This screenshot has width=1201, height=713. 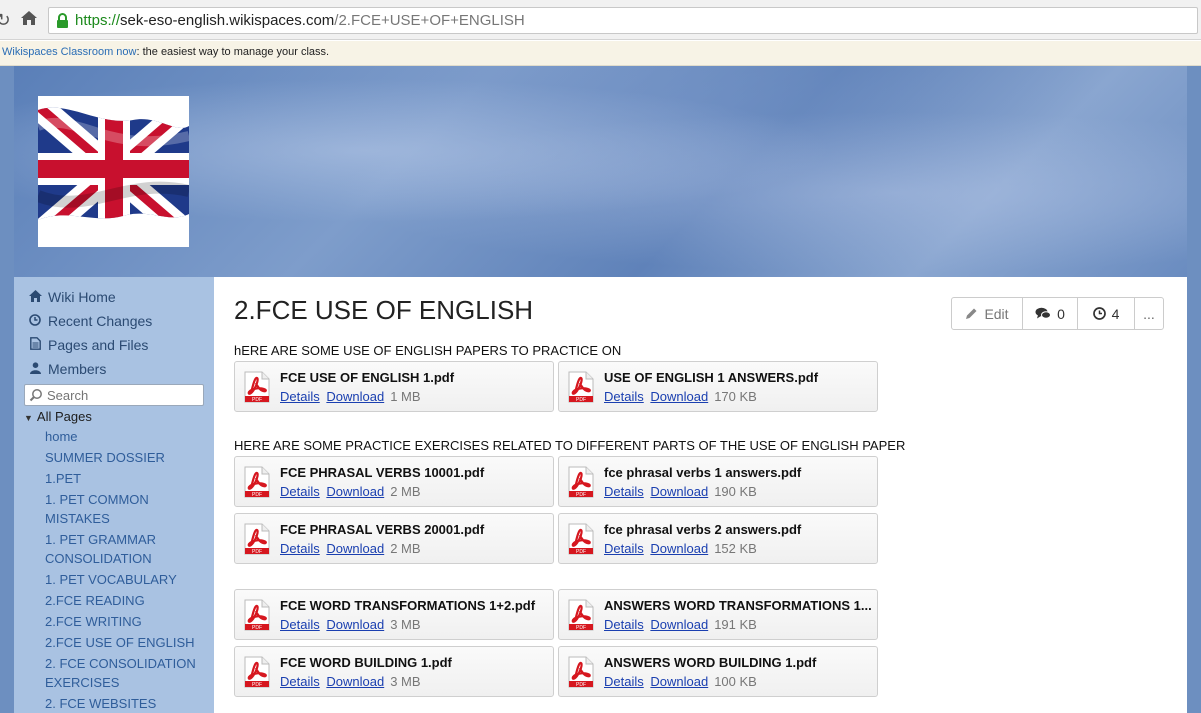 What do you see at coordinates (415, 605) in the screenshot?
I see `file-name: FCE WORD TRANSFORMATIONS 1+2.pdf` at bounding box center [415, 605].